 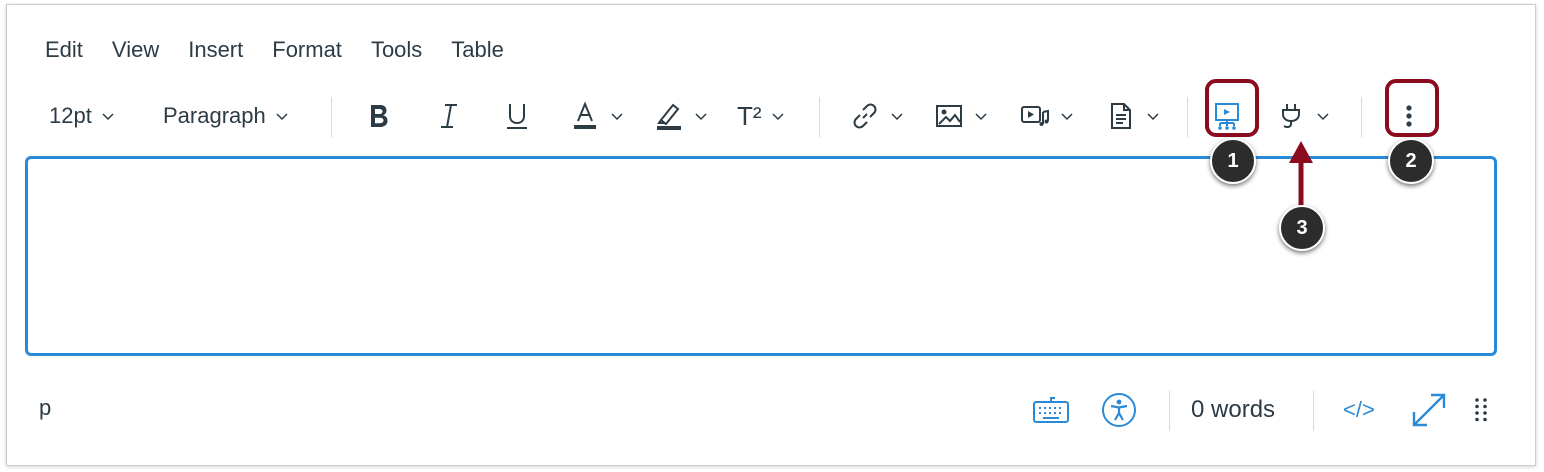 I want to click on code-icon: </>, so click(x=1359, y=409).